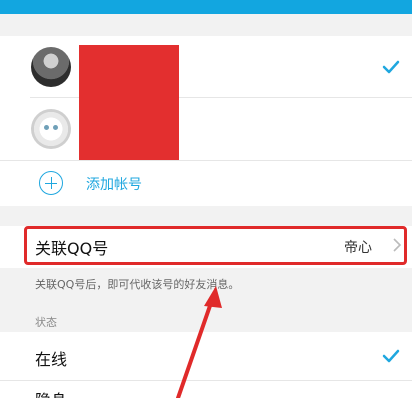  I want to click on status-option-label: 在线, so click(51, 359).